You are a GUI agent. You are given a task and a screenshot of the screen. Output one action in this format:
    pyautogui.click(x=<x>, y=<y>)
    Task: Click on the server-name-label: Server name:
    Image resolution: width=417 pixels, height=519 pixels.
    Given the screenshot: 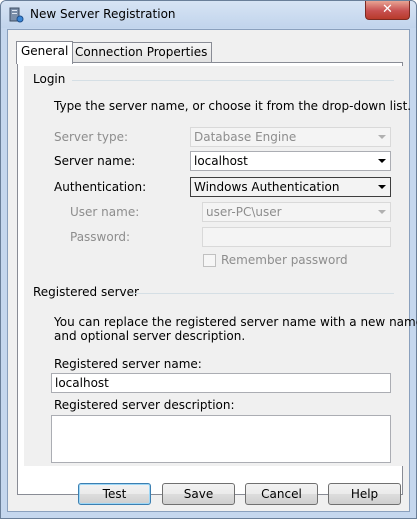 What is the action you would take?
    pyautogui.click(x=95, y=161)
    